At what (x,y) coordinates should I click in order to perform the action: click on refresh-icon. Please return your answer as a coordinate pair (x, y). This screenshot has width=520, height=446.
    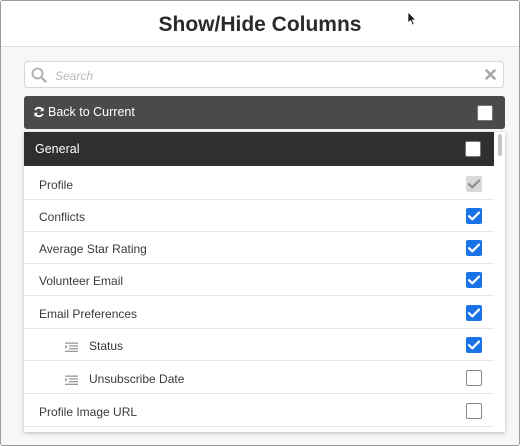
    Looking at the image, I should click on (39, 112).